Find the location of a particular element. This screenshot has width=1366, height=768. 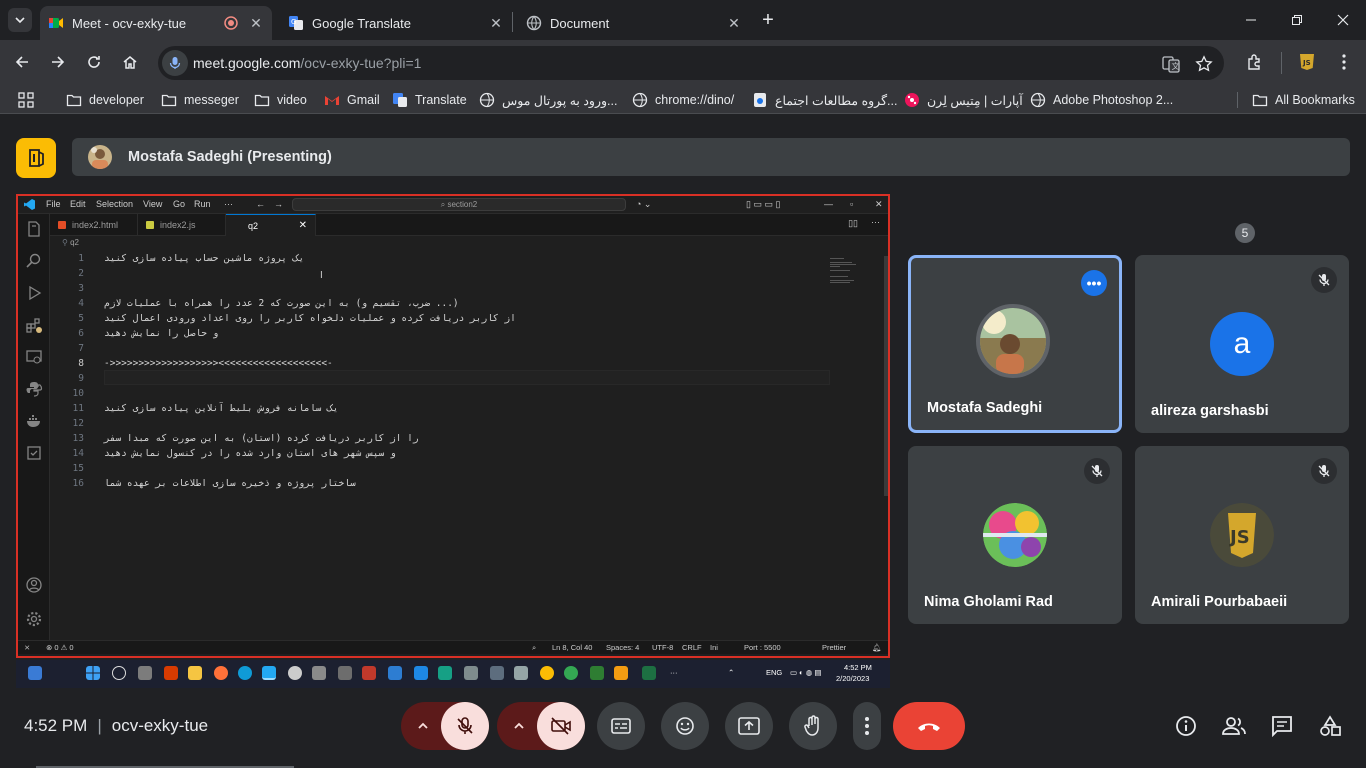

address-bar: meet.google.com/ocv-exky-tue?pli=1 文 is located at coordinates (691, 63).